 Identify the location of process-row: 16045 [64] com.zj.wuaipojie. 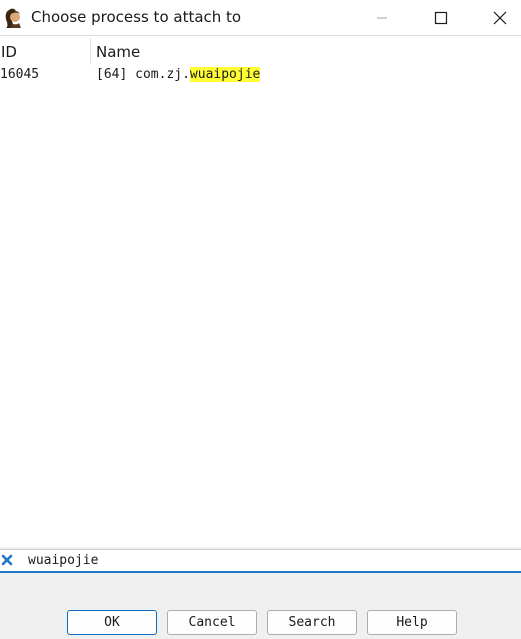
(260, 75).